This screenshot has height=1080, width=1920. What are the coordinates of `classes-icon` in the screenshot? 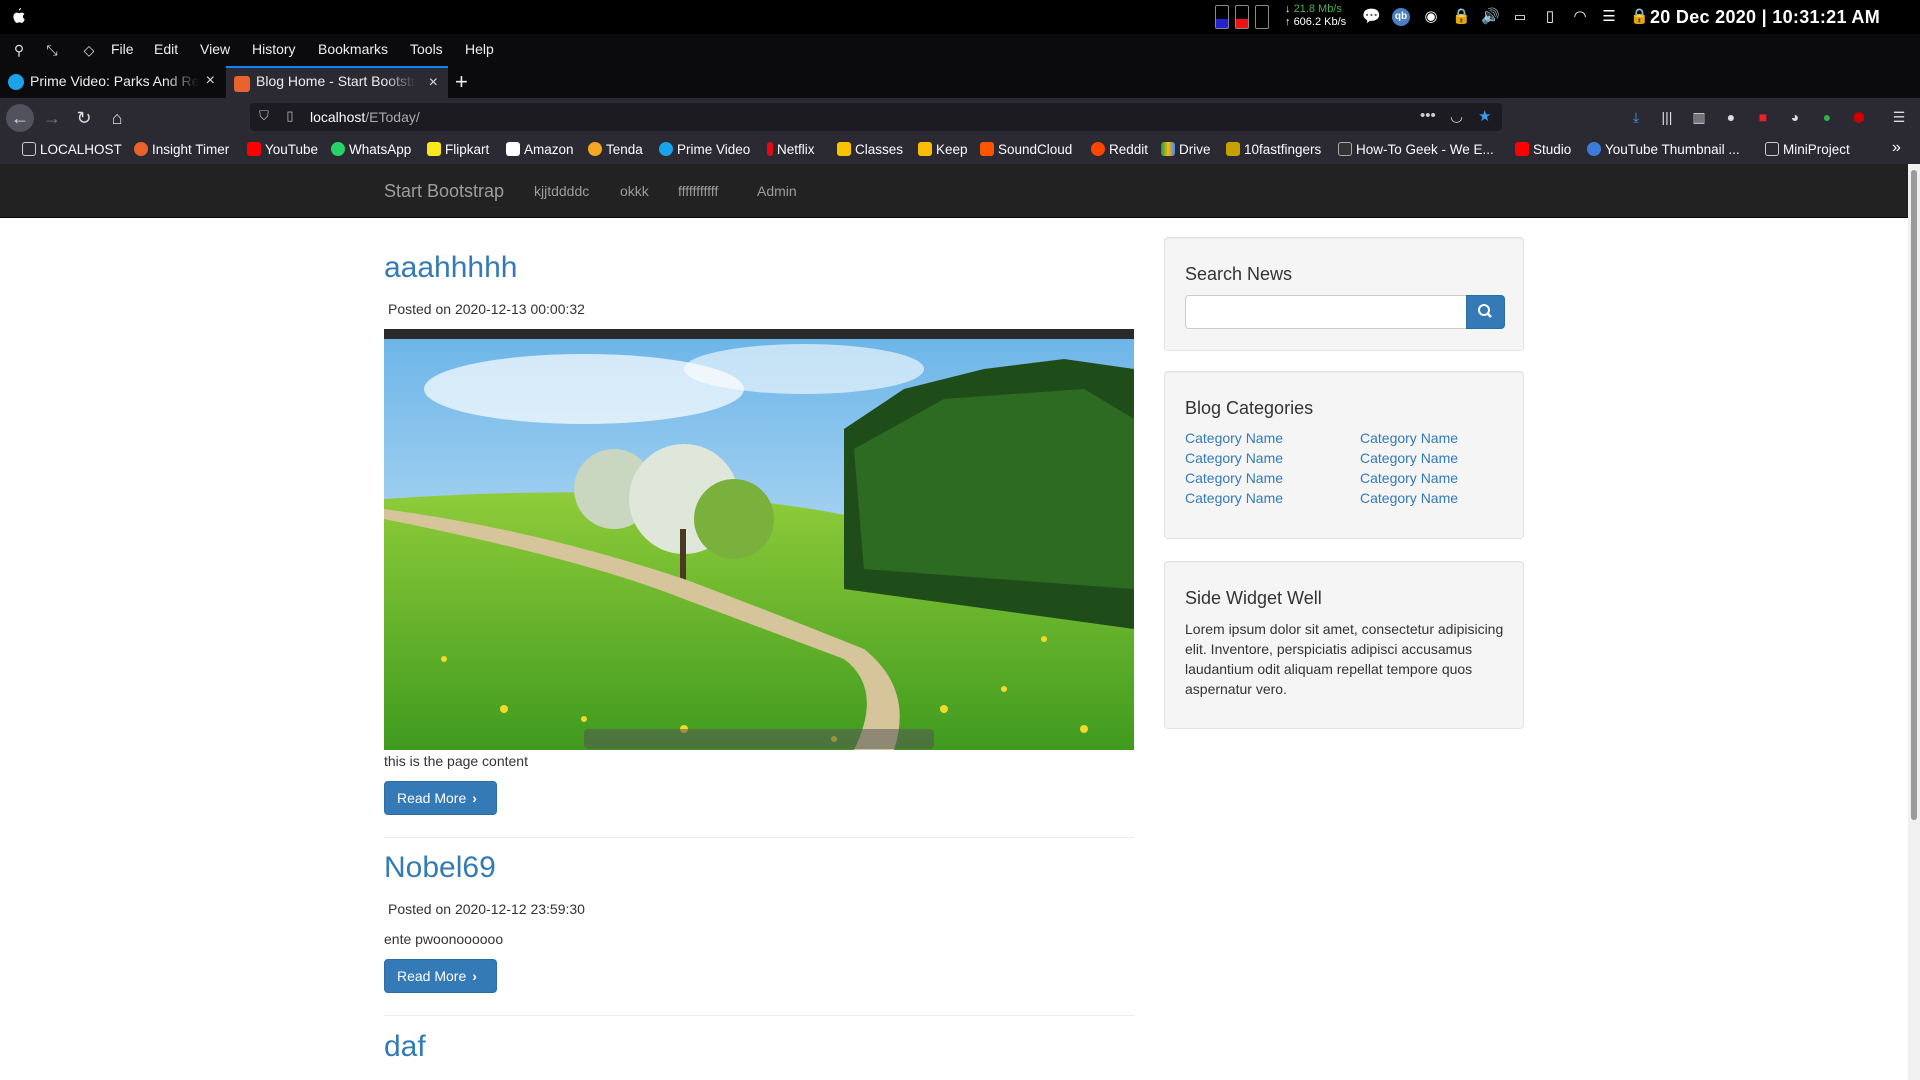 It's located at (844, 149).